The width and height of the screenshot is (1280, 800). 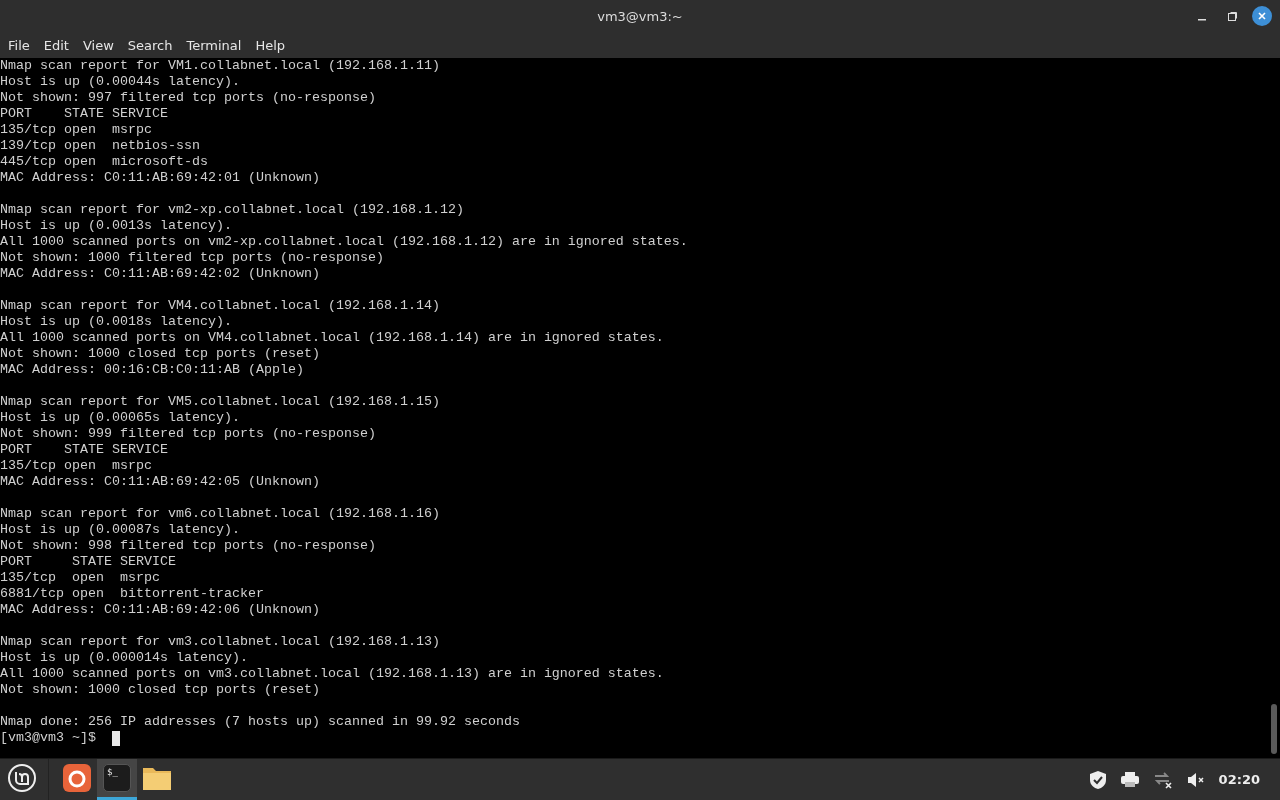 What do you see at coordinates (232, 210) in the screenshot?
I see `terminal-line: Nmap scan report for vm2-xp.collabnet.local (192.168.1.12)` at bounding box center [232, 210].